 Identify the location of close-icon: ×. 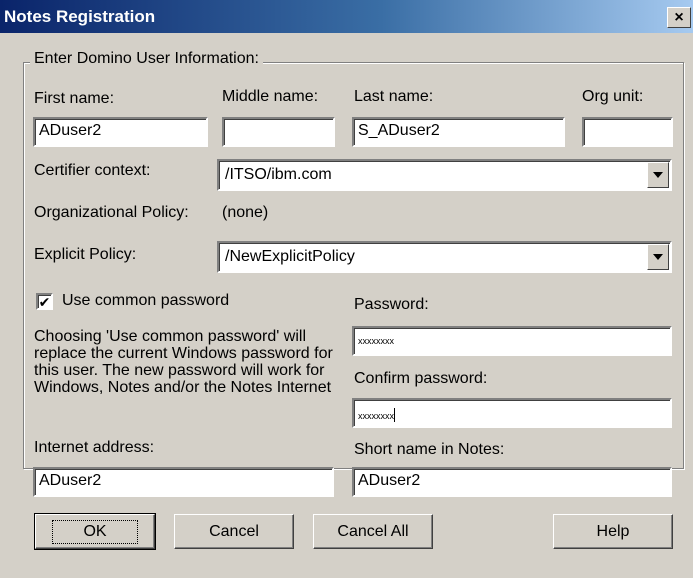
(679, 17).